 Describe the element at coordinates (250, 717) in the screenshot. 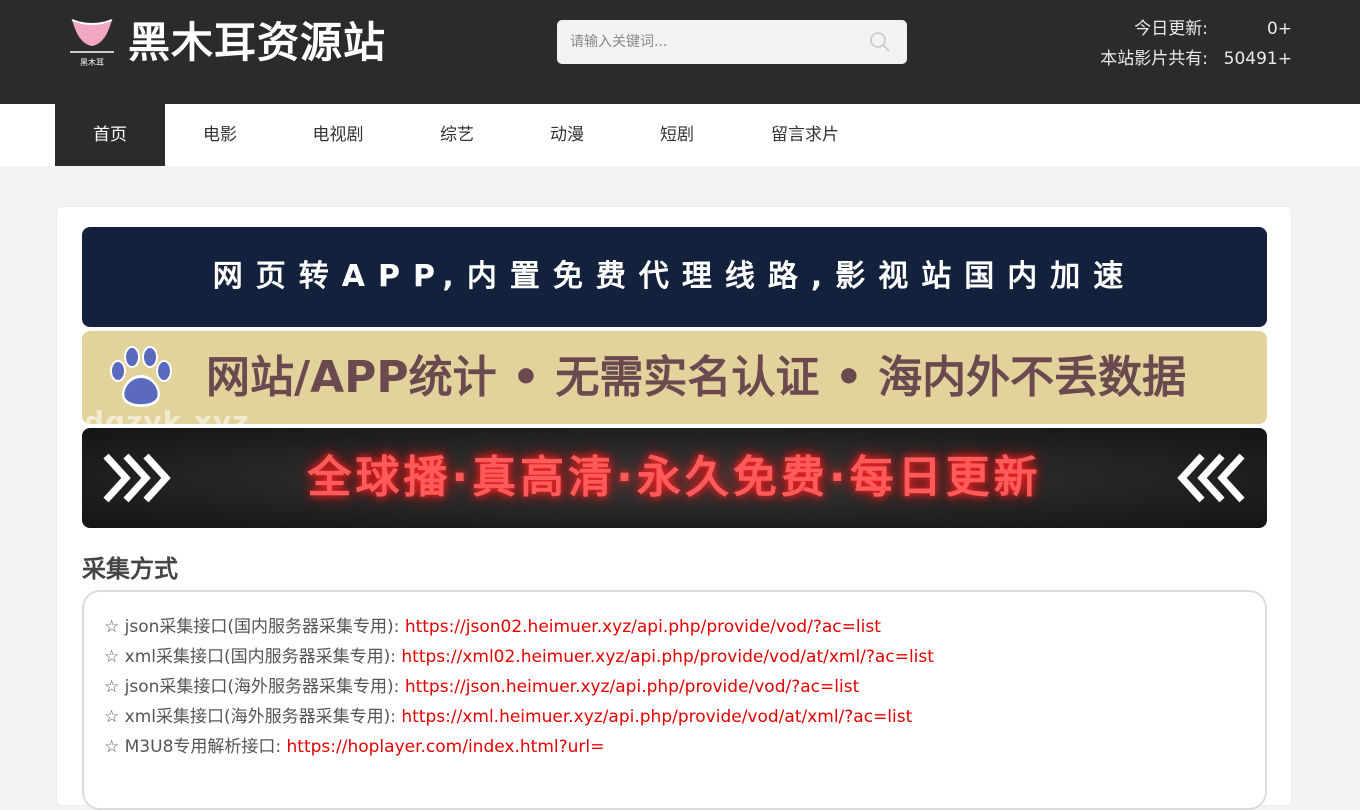

I see `api-label: ☆ xml采集接口(海外服务器采集专用):` at that location.